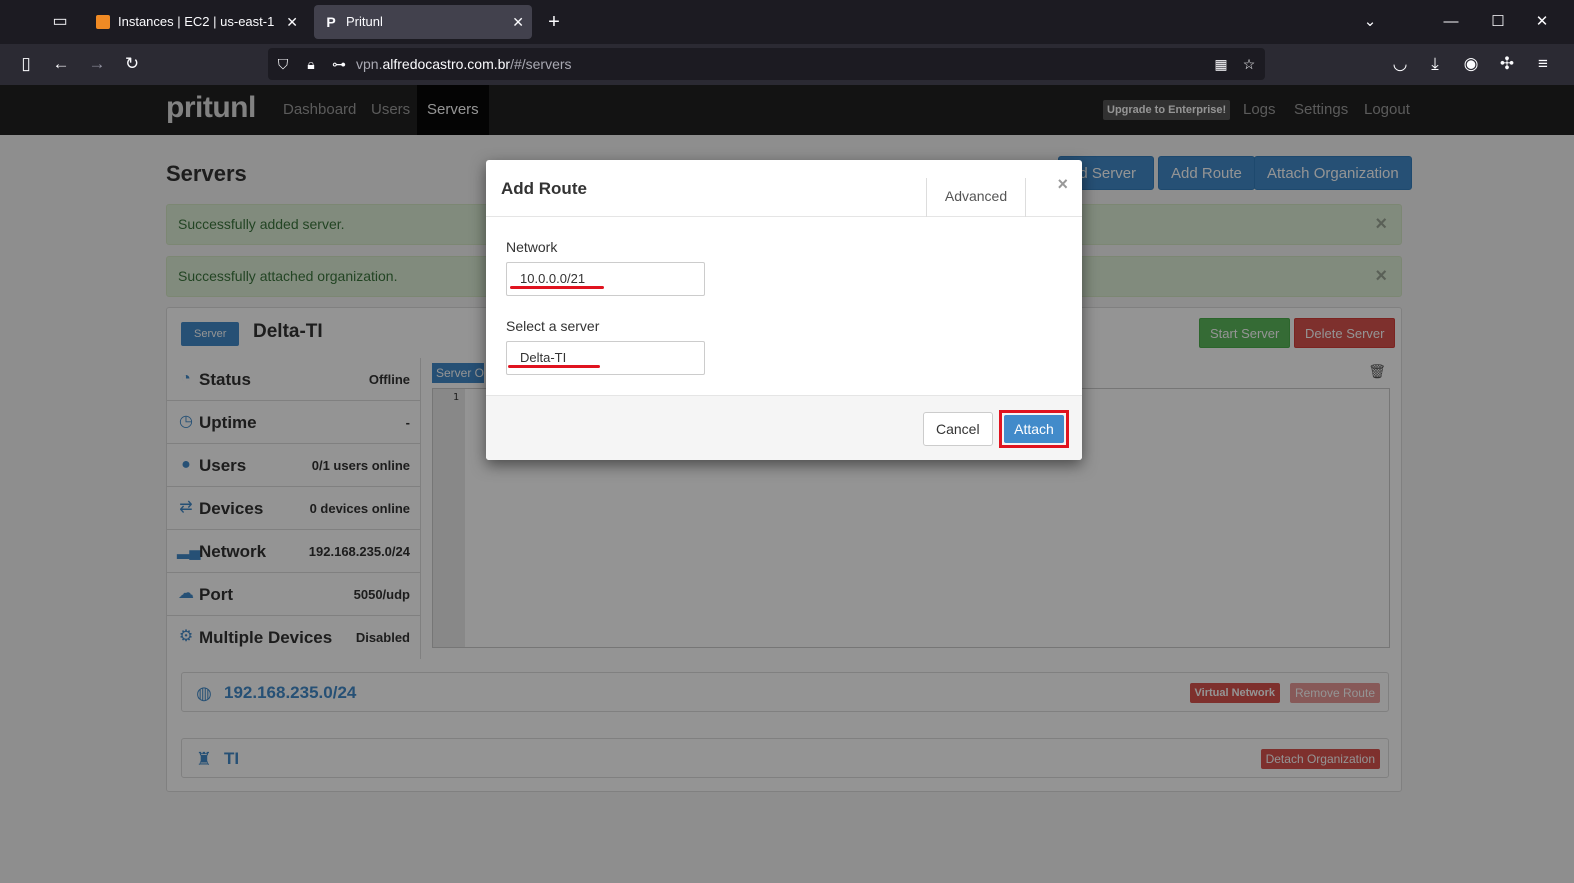 The width and height of the screenshot is (1574, 883). What do you see at coordinates (1370, 22) in the screenshot?
I see `list-all-tabs-icon: ⌄` at bounding box center [1370, 22].